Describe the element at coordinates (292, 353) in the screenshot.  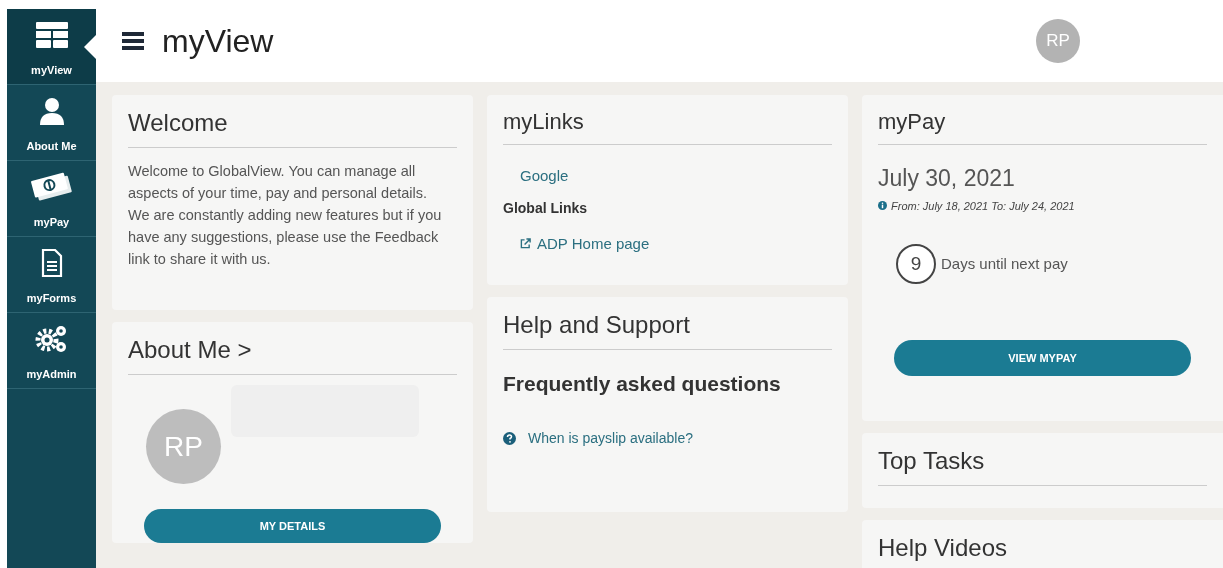
I see `card-title: About Me >` at that location.